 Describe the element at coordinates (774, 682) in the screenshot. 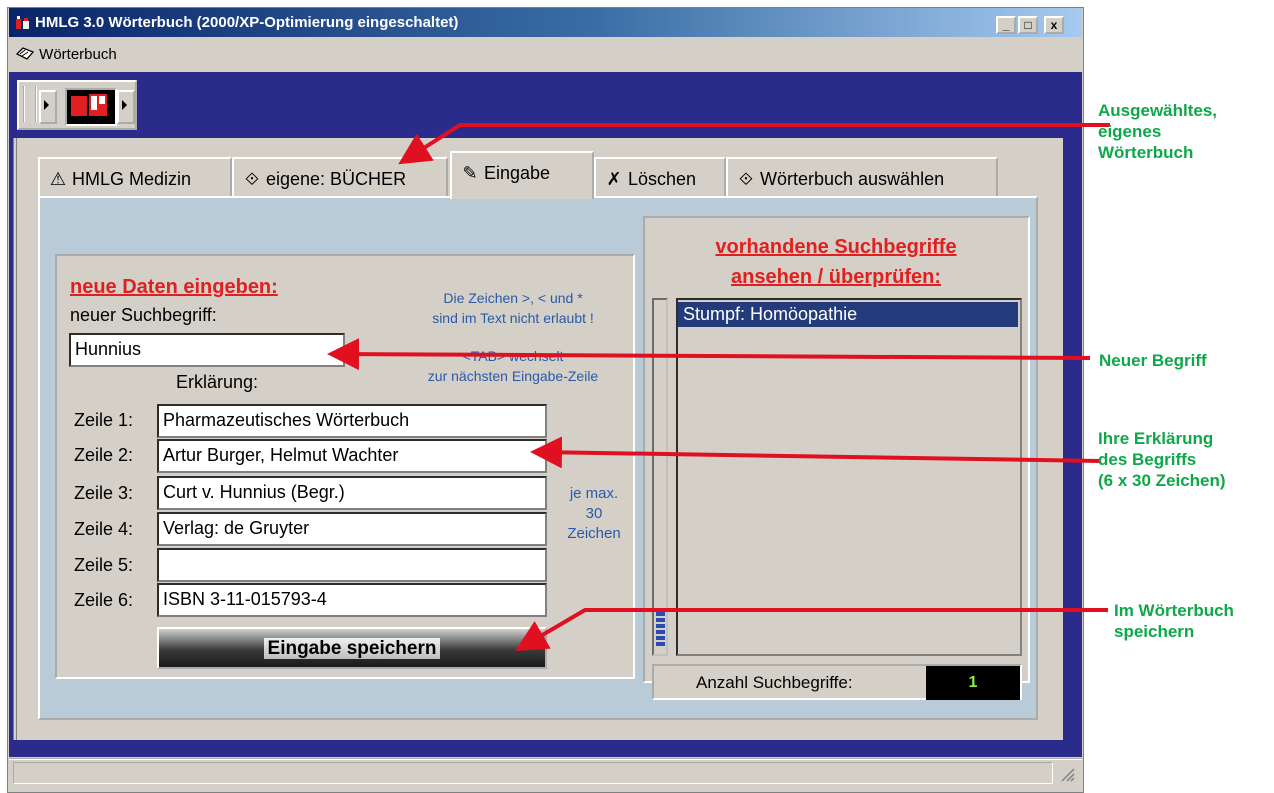

I see `term-count-label: Anzahl Suchbegriffe:` at that location.